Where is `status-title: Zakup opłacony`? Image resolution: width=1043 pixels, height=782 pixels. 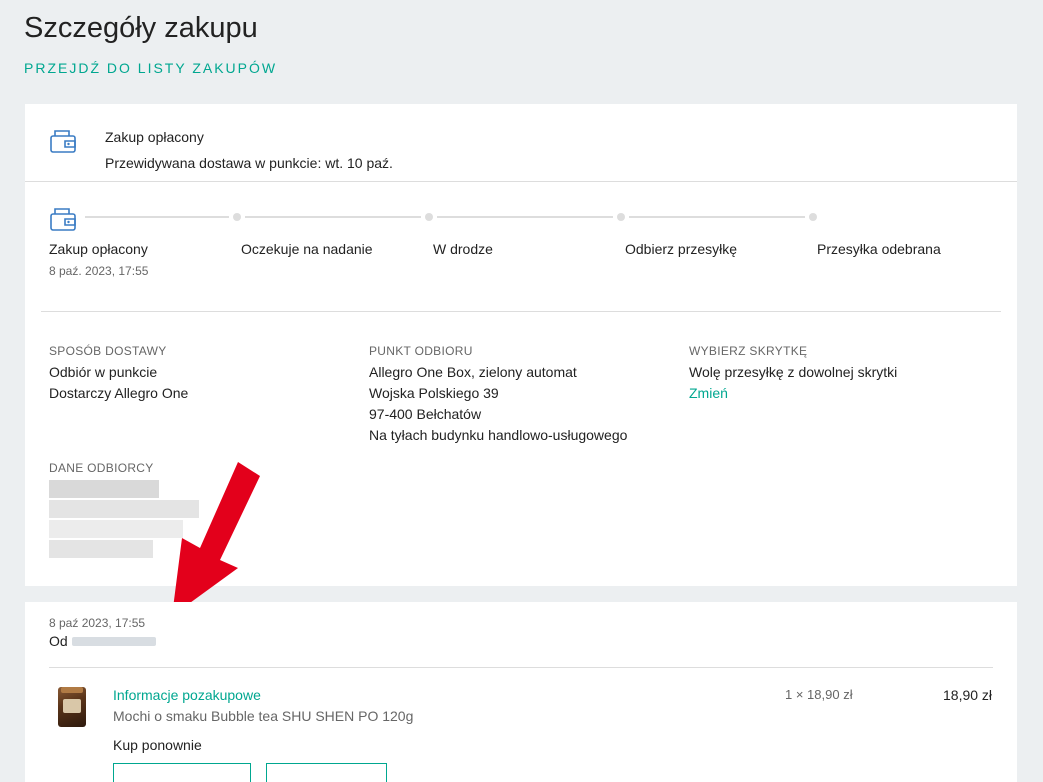 status-title: Zakup opłacony is located at coordinates (154, 137).